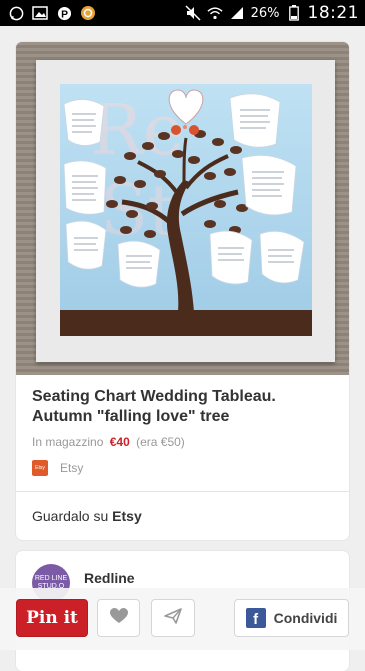  Describe the element at coordinates (182, 13) in the screenshot. I see `status-bar: P 26% 18:21` at that location.